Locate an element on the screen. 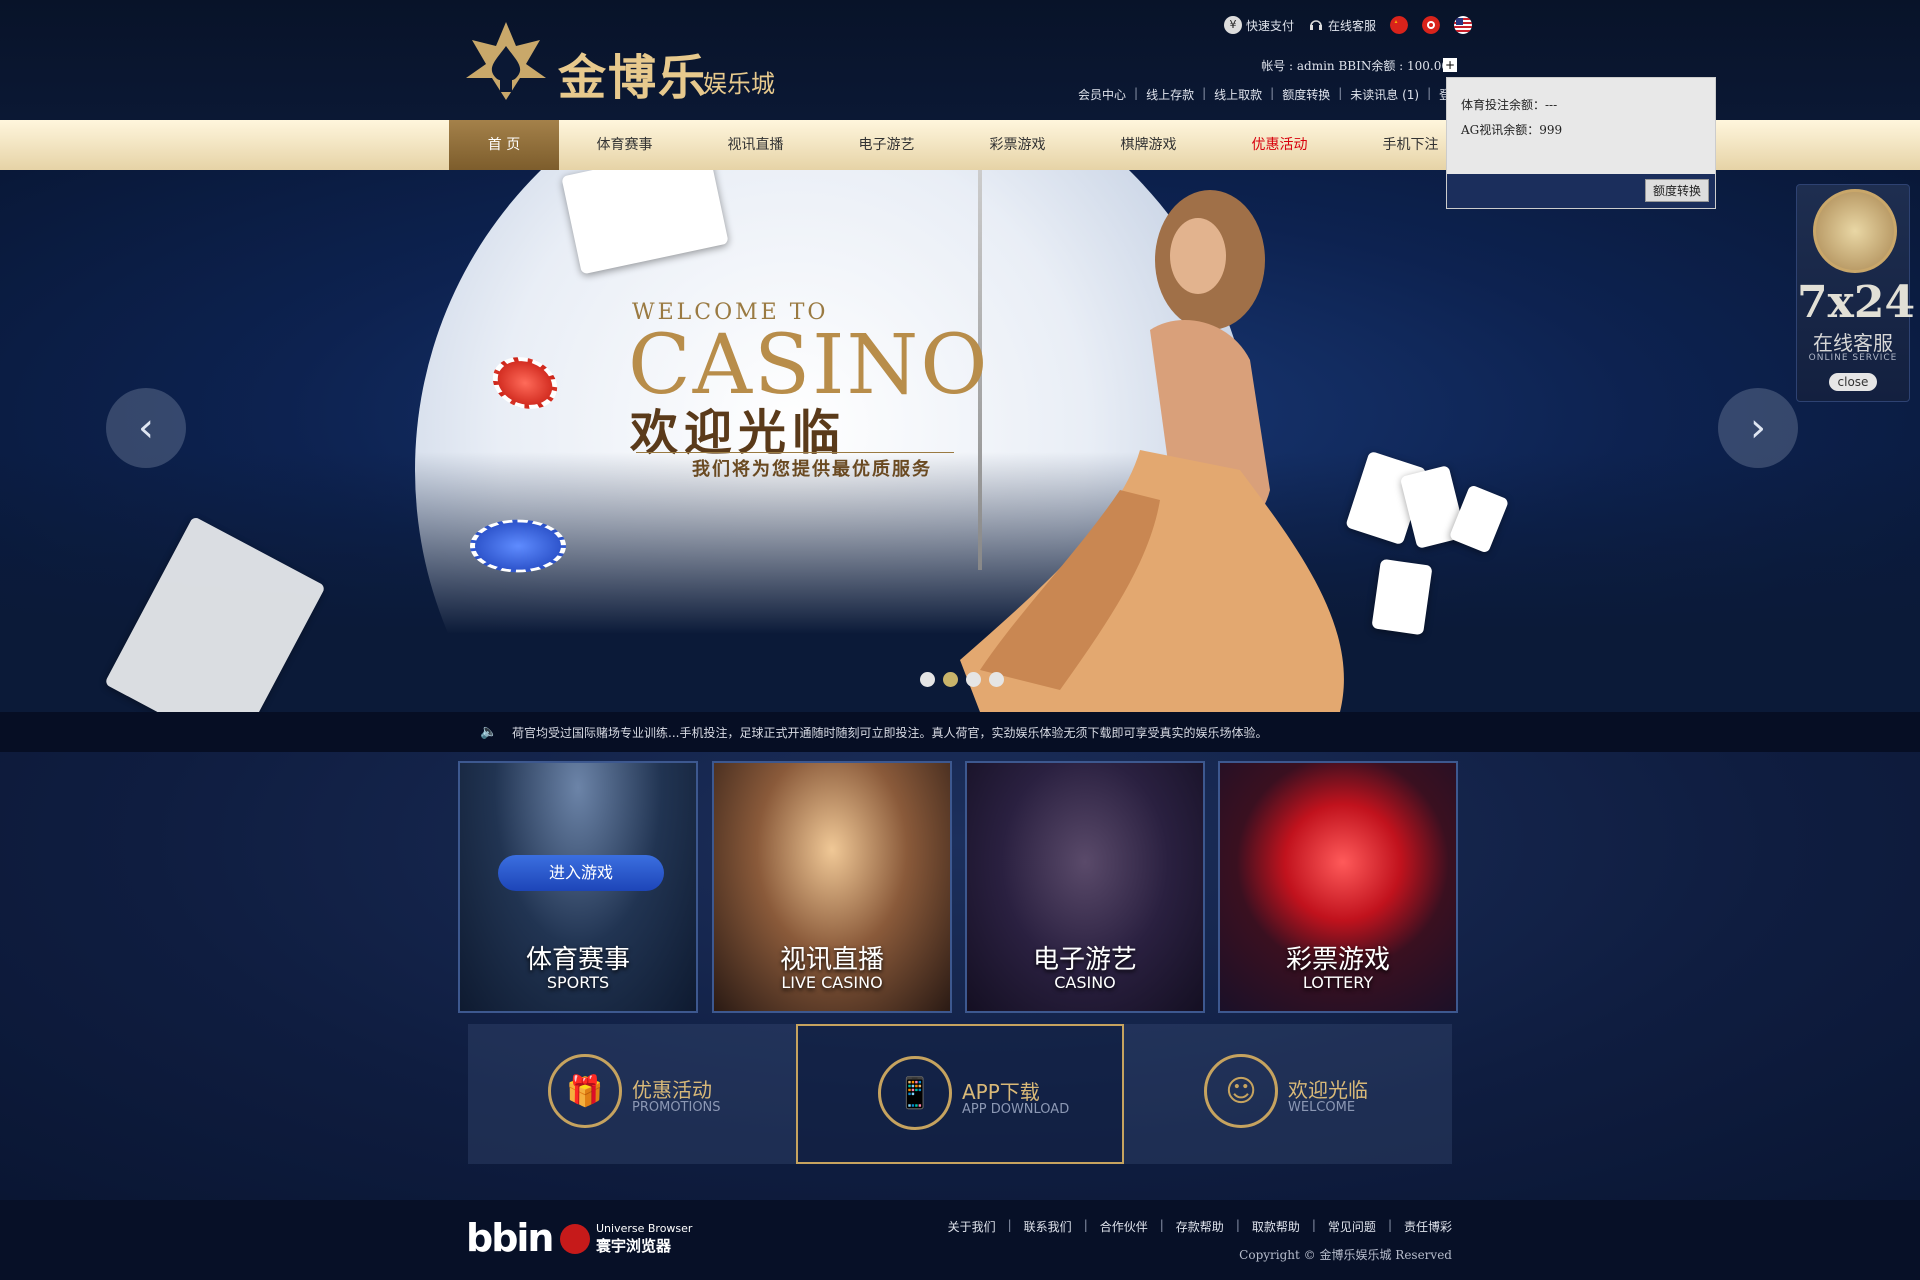 The image size is (1920, 1280). nav-live: 视讯直播 is located at coordinates (755, 145).